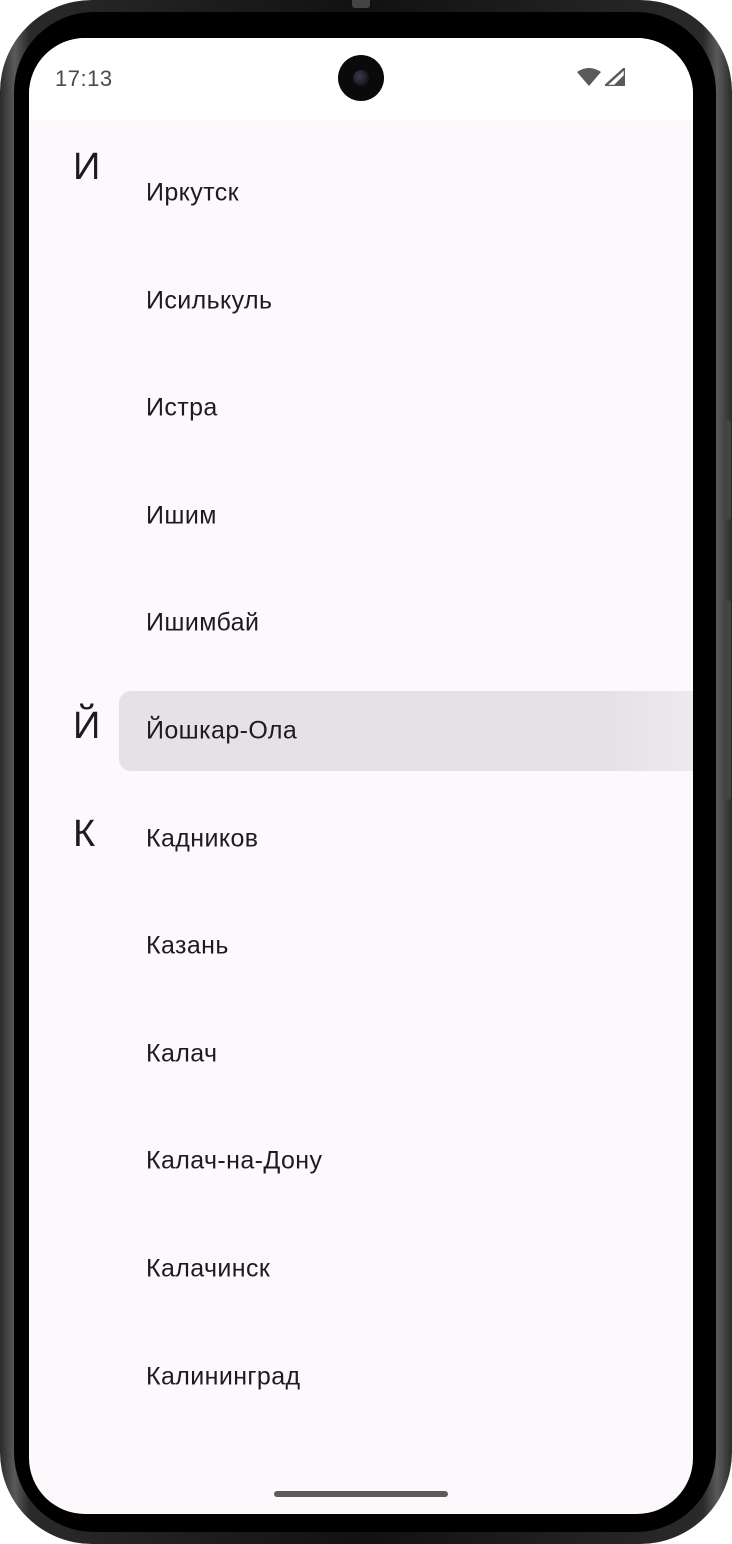 The width and height of the screenshot is (732, 1544). I want to click on list-item: Иркутск, so click(406, 193).